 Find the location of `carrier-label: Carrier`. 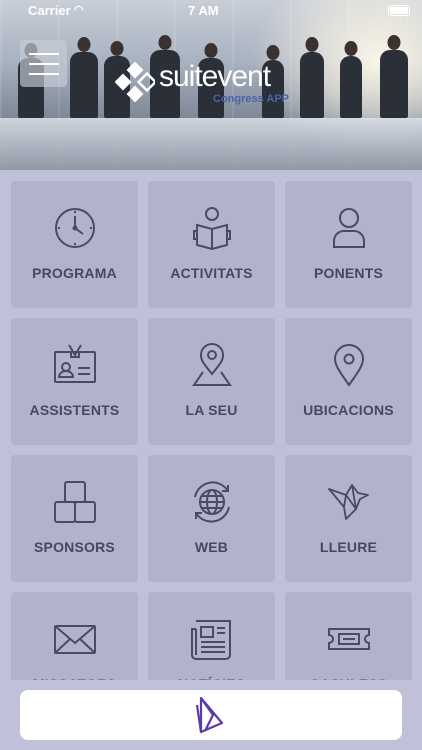

carrier-label: Carrier is located at coordinates (49, 10).